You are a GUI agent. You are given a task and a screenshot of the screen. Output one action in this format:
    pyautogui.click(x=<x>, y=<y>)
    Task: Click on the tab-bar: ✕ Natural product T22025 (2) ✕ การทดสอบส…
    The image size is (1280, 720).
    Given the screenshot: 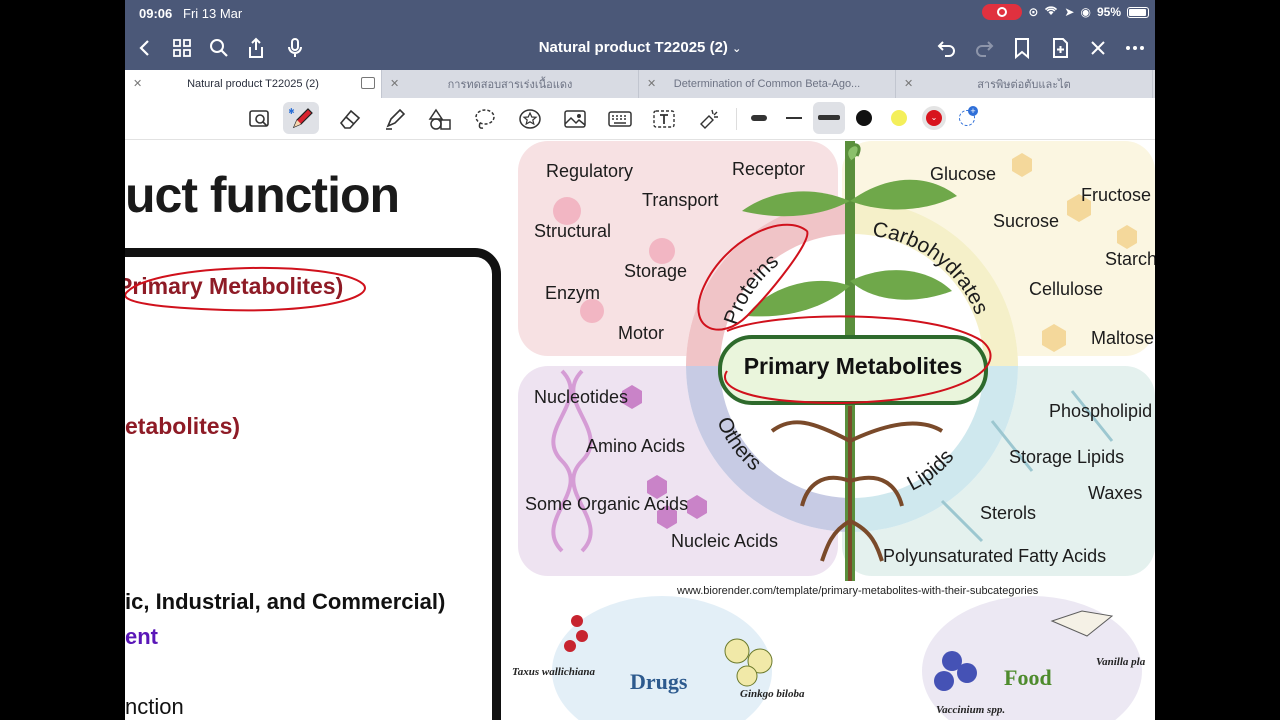 What is the action you would take?
    pyautogui.click(x=640, y=84)
    